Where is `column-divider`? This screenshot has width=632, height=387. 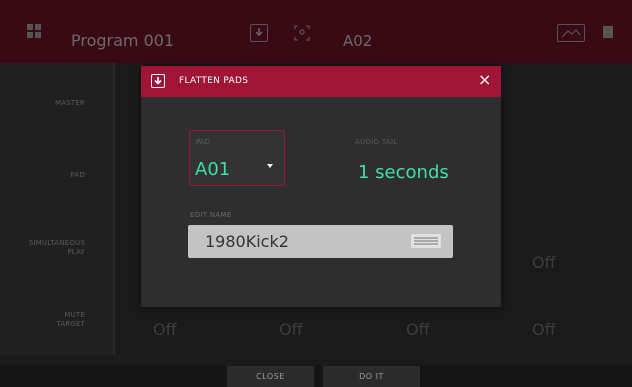 column-divider is located at coordinates (114, 209).